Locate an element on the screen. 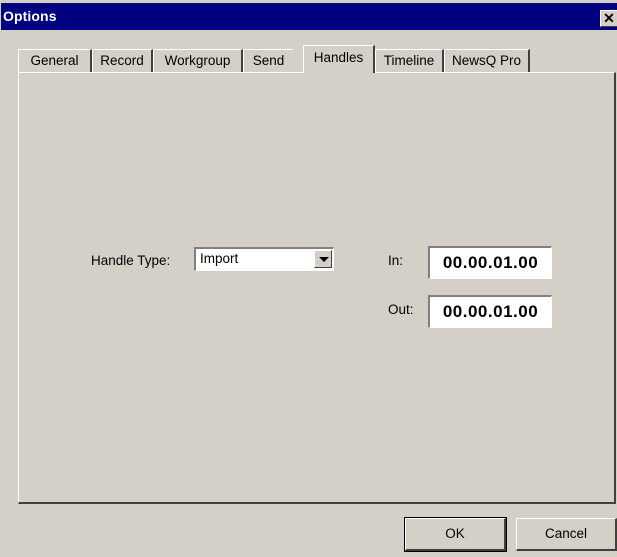 Image resolution: width=617 pixels, height=557 pixels. tab-record: Record is located at coordinates (122, 60).